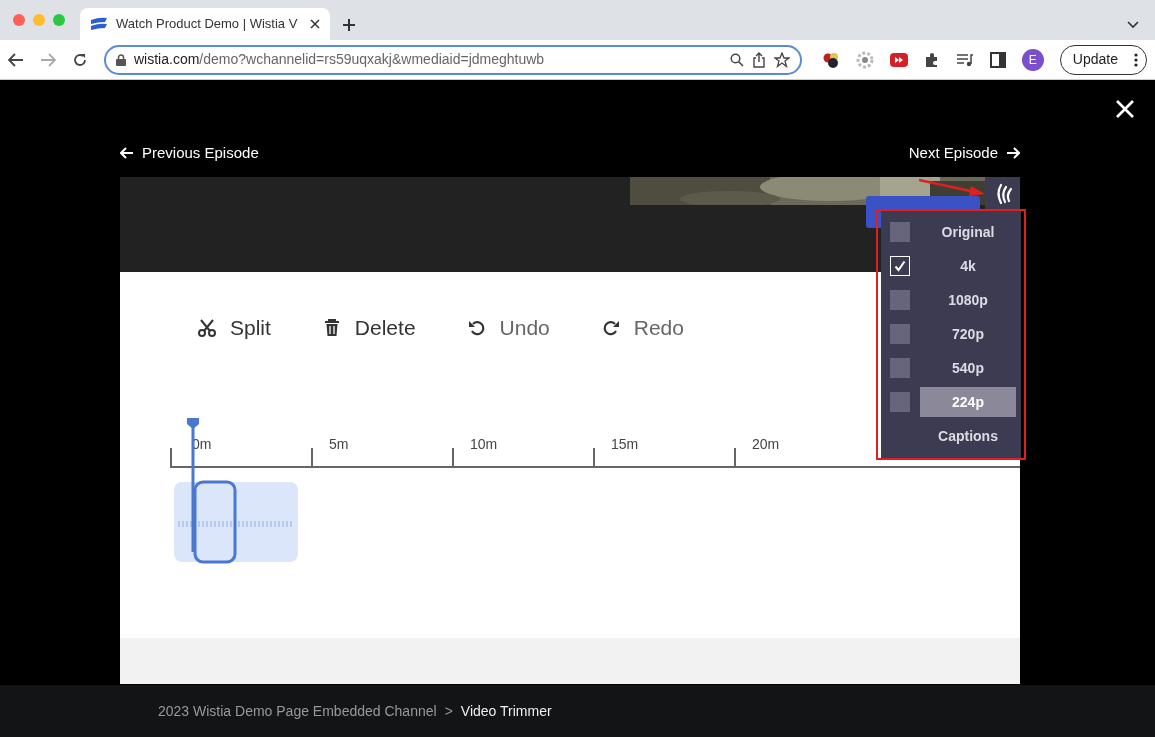 This screenshot has height=737, width=1155. I want to click on check-icon, so click(900, 266).